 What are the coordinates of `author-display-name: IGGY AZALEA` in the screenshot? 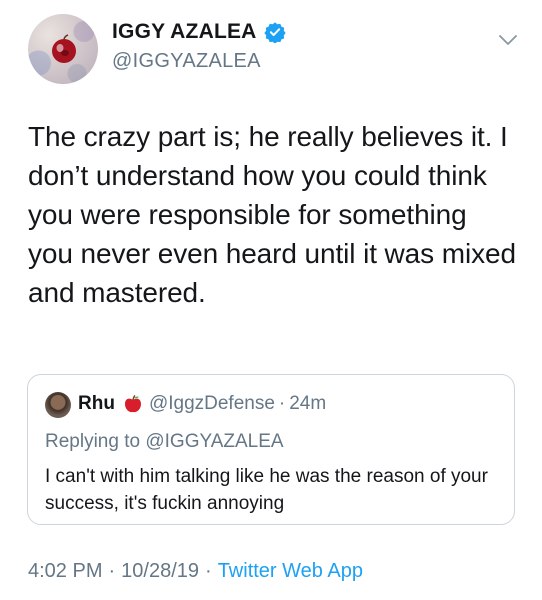 It's located at (184, 32).